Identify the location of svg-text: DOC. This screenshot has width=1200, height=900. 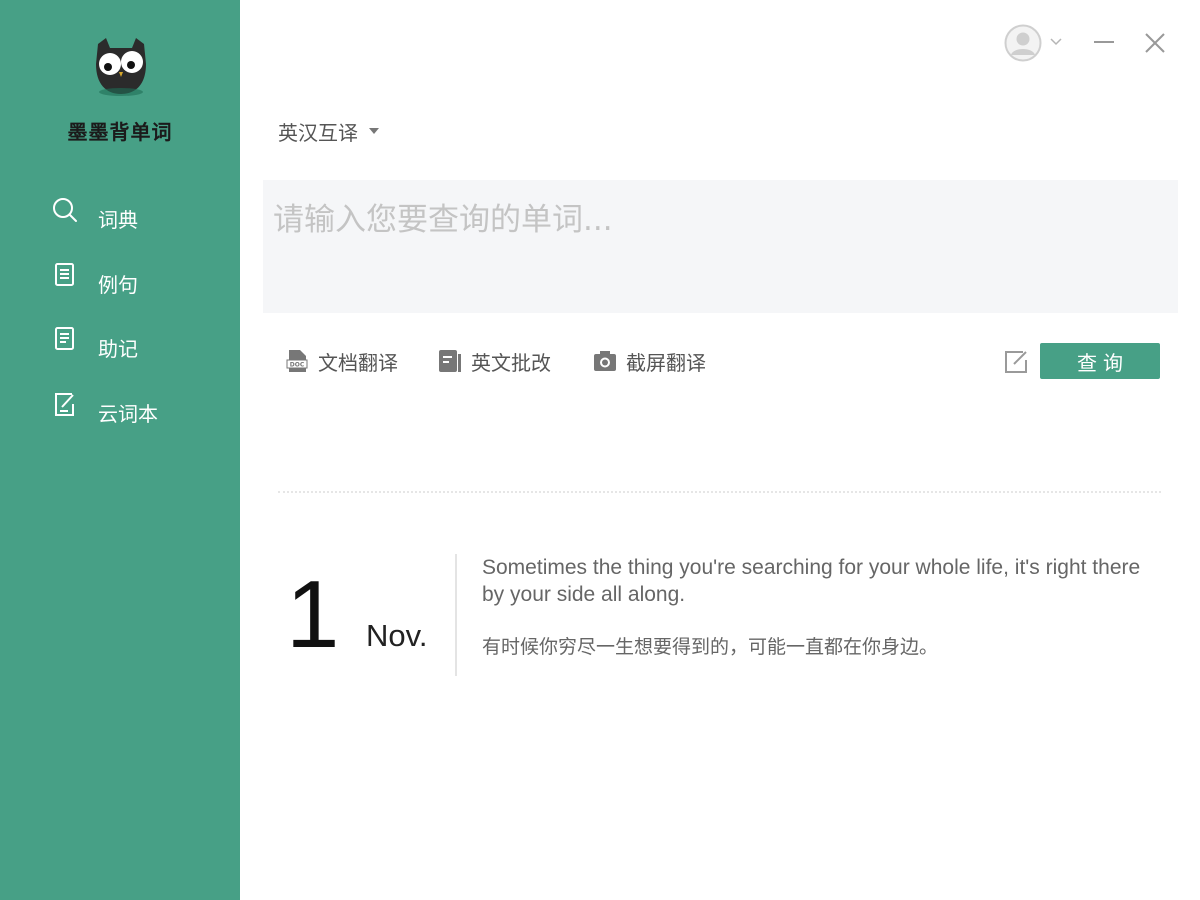
(297, 365).